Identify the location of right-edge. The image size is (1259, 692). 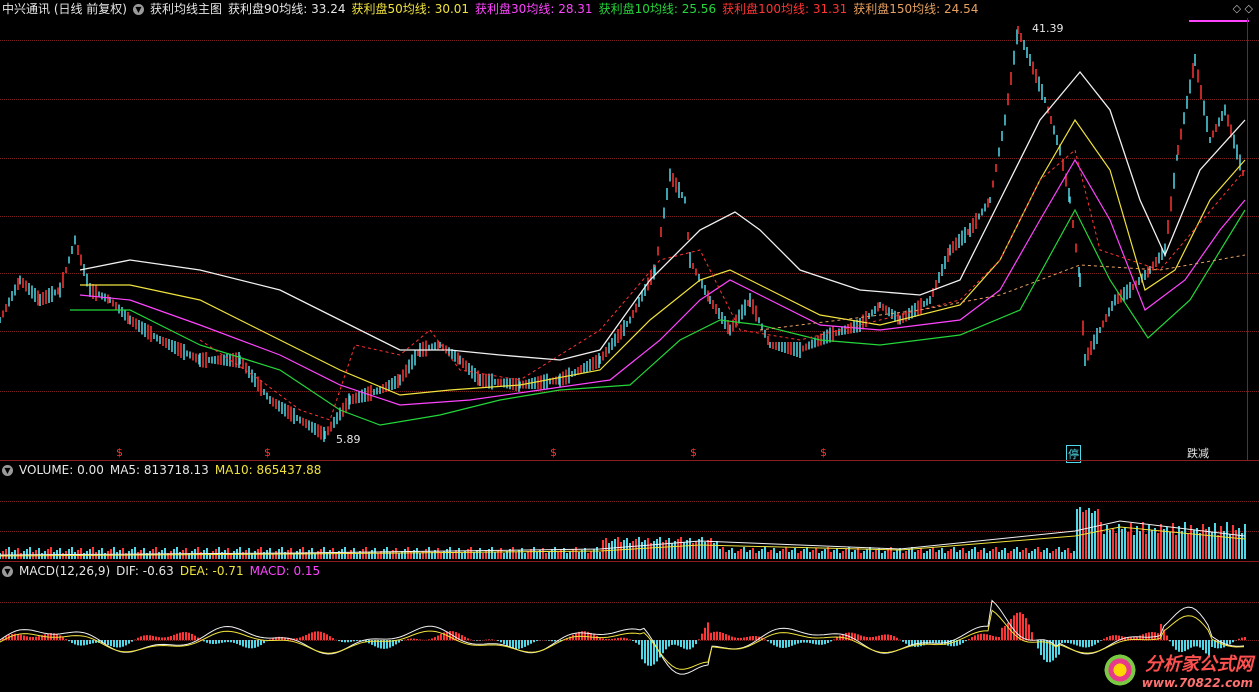
(1247, 239).